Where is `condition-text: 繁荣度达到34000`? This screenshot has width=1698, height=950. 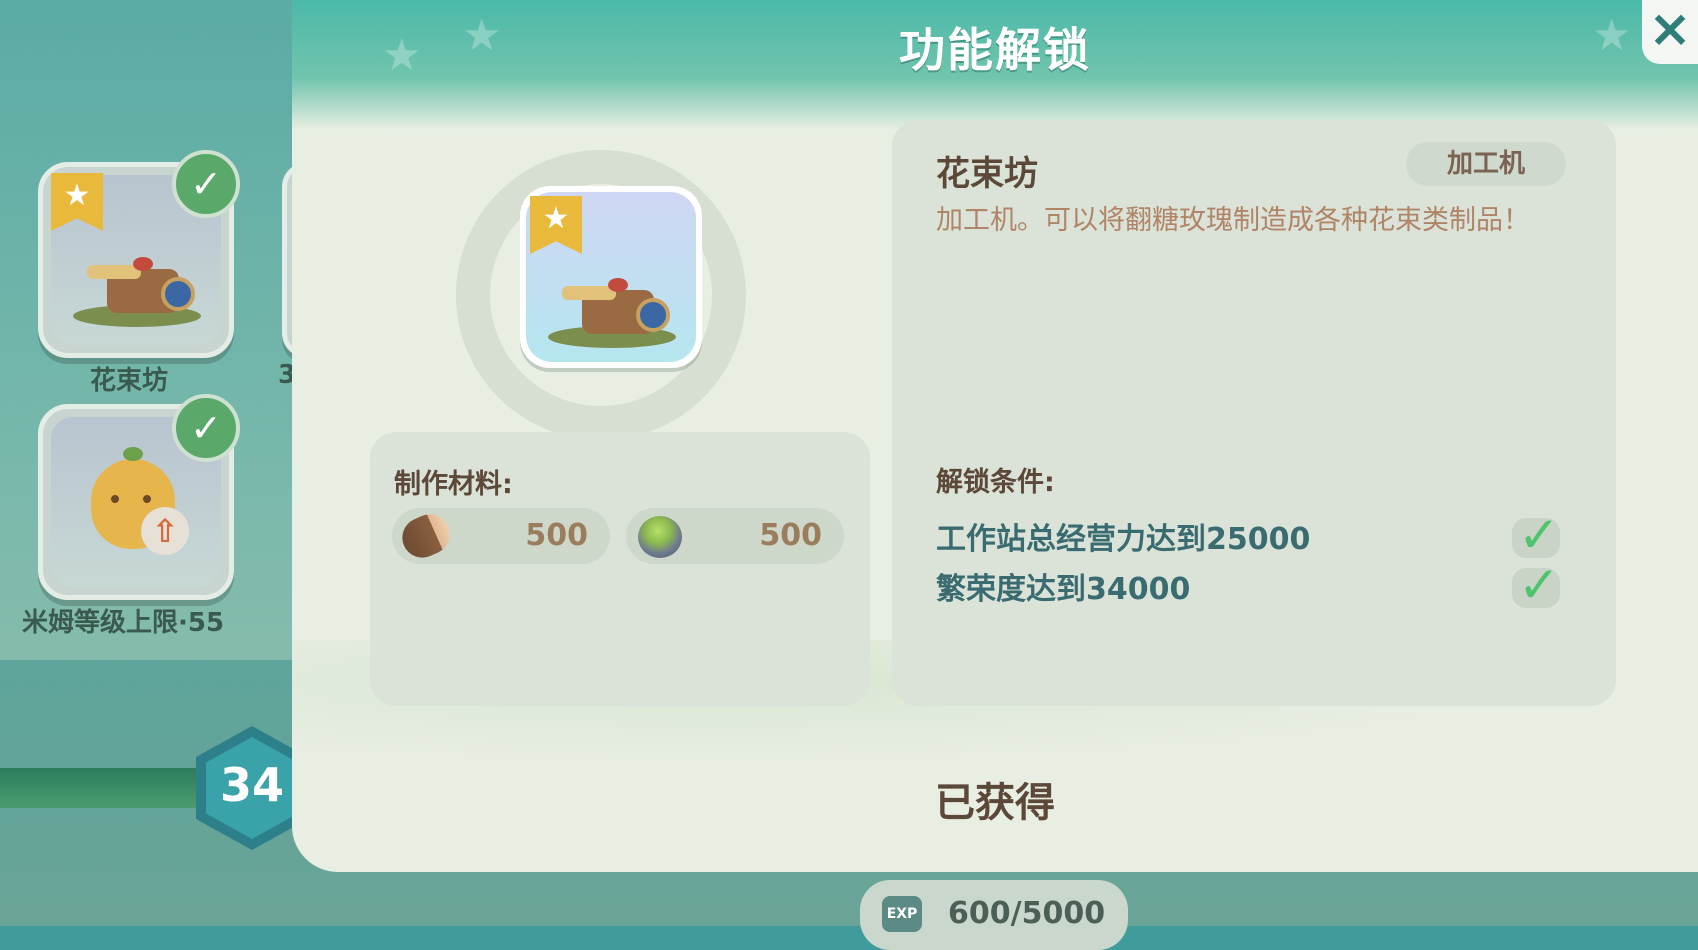
condition-text: 繁荣度达到34000 is located at coordinates (1063, 589).